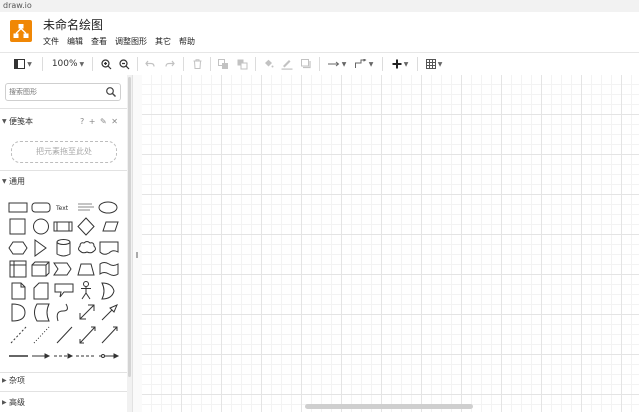 This screenshot has height=412, width=639. What do you see at coordinates (319, 6) in the screenshot?
I see `window-titlebar: draw.io` at bounding box center [319, 6].